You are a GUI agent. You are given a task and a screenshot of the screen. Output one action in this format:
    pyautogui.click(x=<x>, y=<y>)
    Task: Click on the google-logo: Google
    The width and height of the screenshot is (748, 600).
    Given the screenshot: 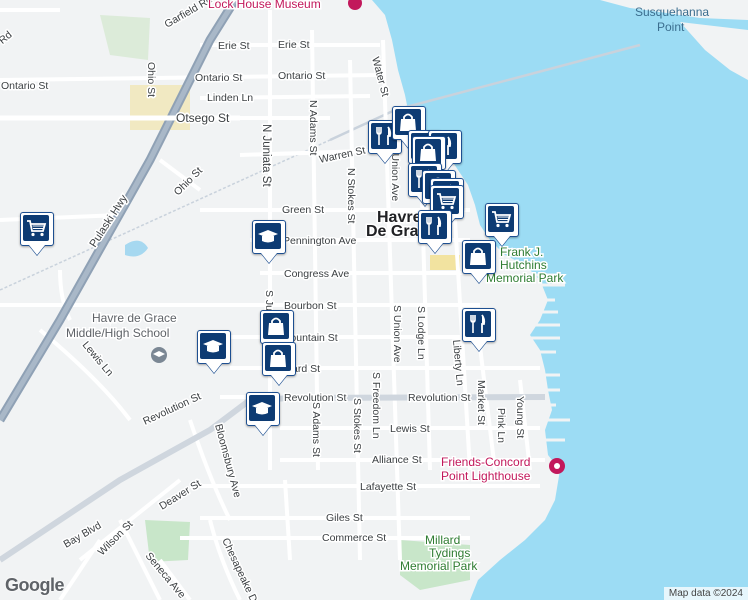 What is the action you would take?
    pyautogui.click(x=35, y=585)
    